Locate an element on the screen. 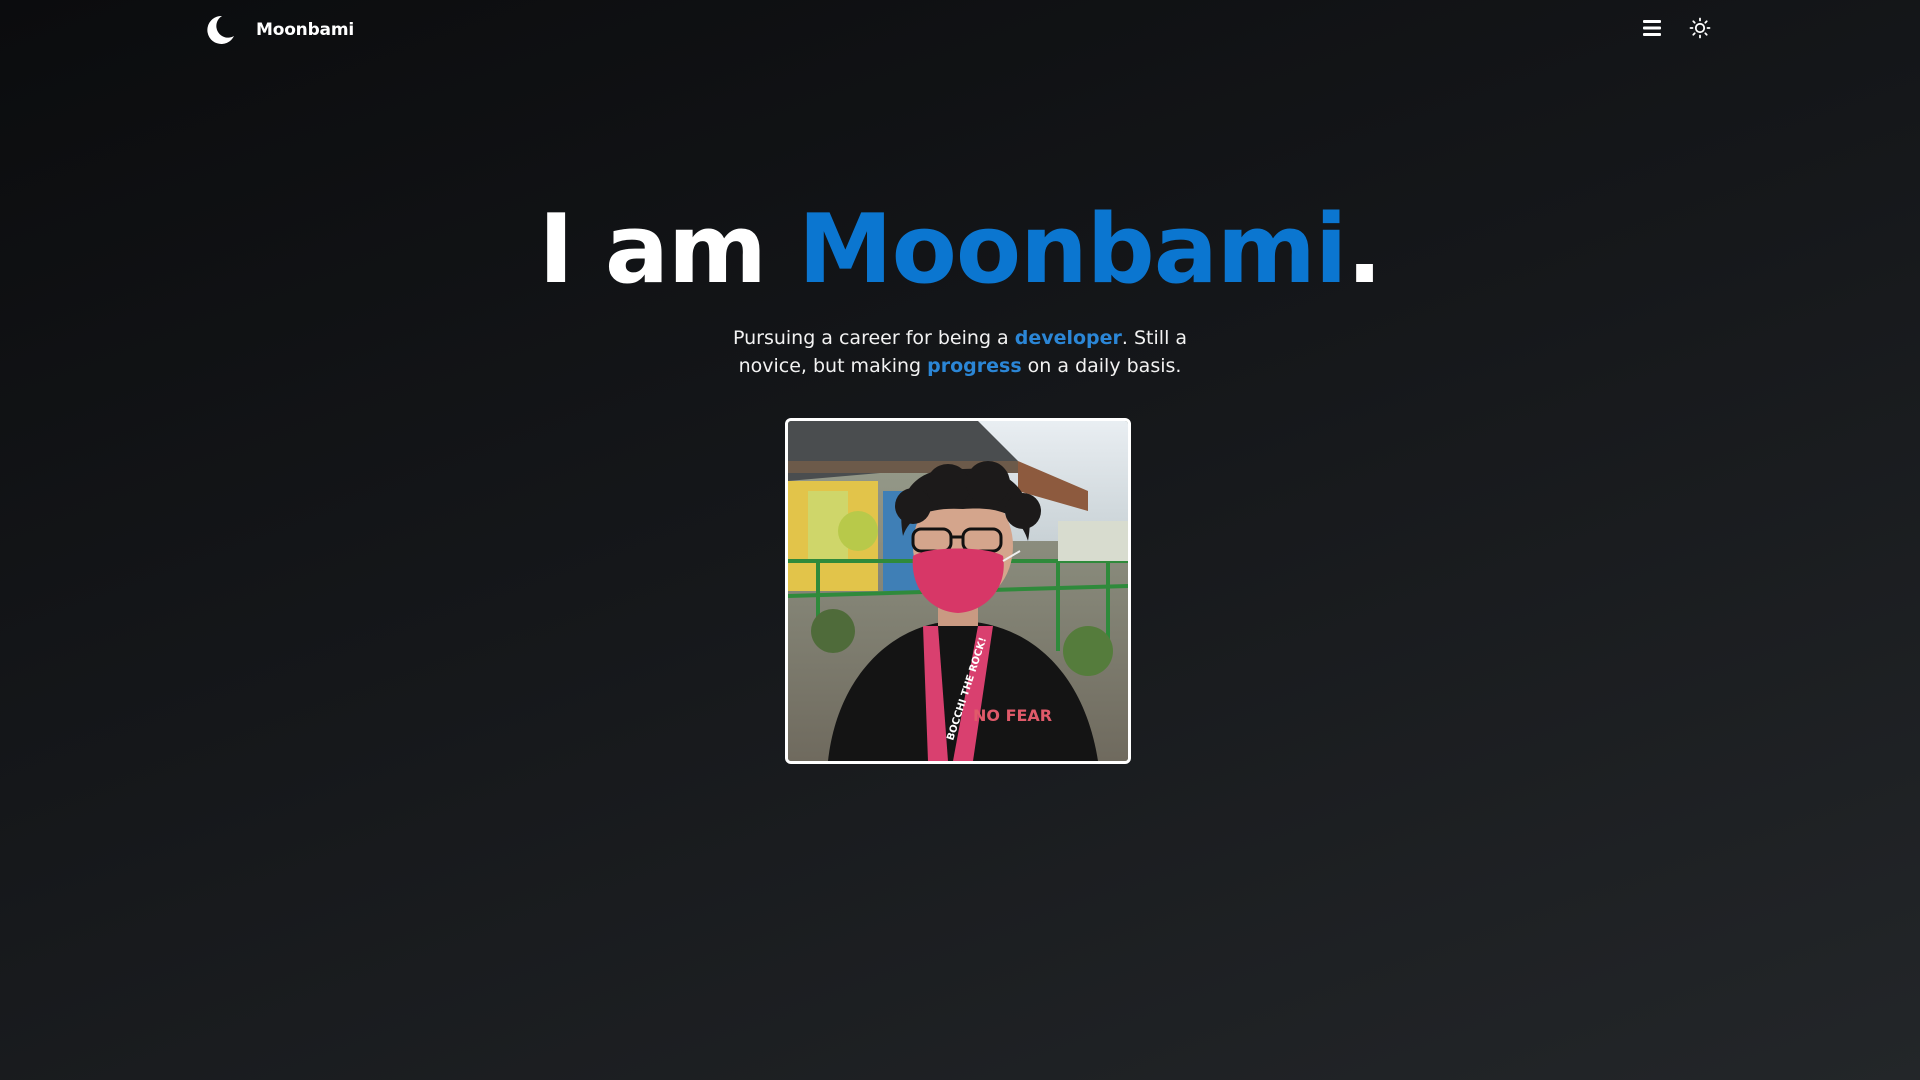 The height and width of the screenshot is (1080, 1920). brand-name: Moonbami is located at coordinates (305, 30).